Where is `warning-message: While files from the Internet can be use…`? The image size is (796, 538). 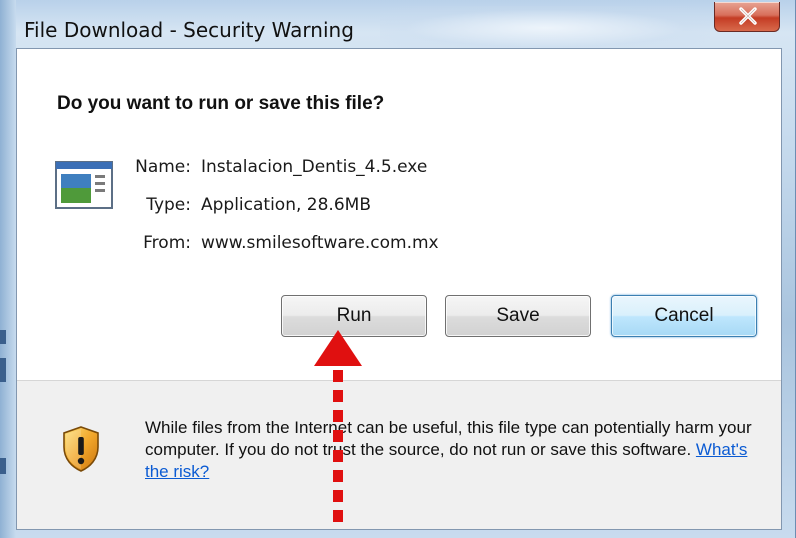 warning-message: While files from the Internet can be use… is located at coordinates (448, 438).